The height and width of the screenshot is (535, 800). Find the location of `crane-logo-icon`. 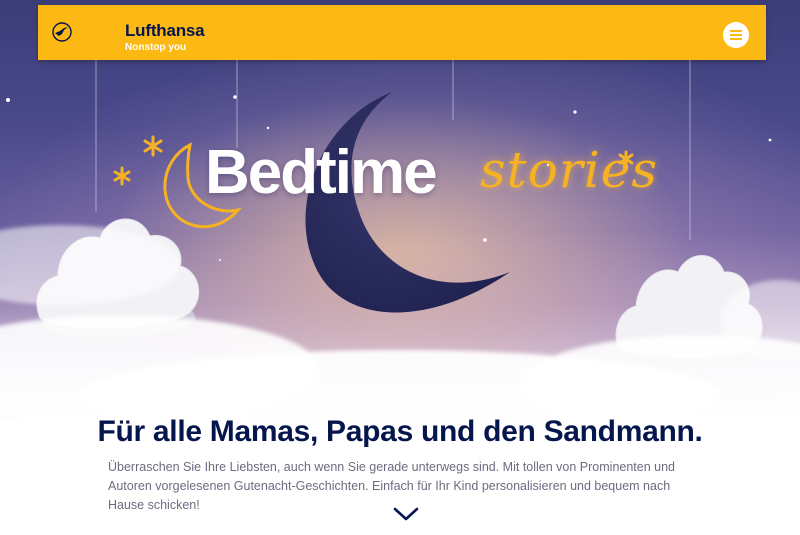

crane-logo-icon is located at coordinates (62, 32).